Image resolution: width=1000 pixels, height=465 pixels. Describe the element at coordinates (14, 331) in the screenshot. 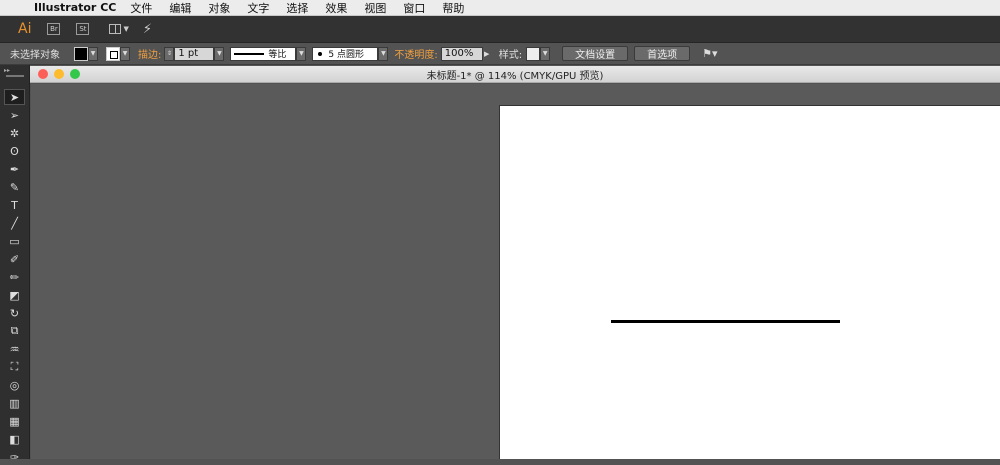

I see `scale-tool-icon: ⧉` at that location.